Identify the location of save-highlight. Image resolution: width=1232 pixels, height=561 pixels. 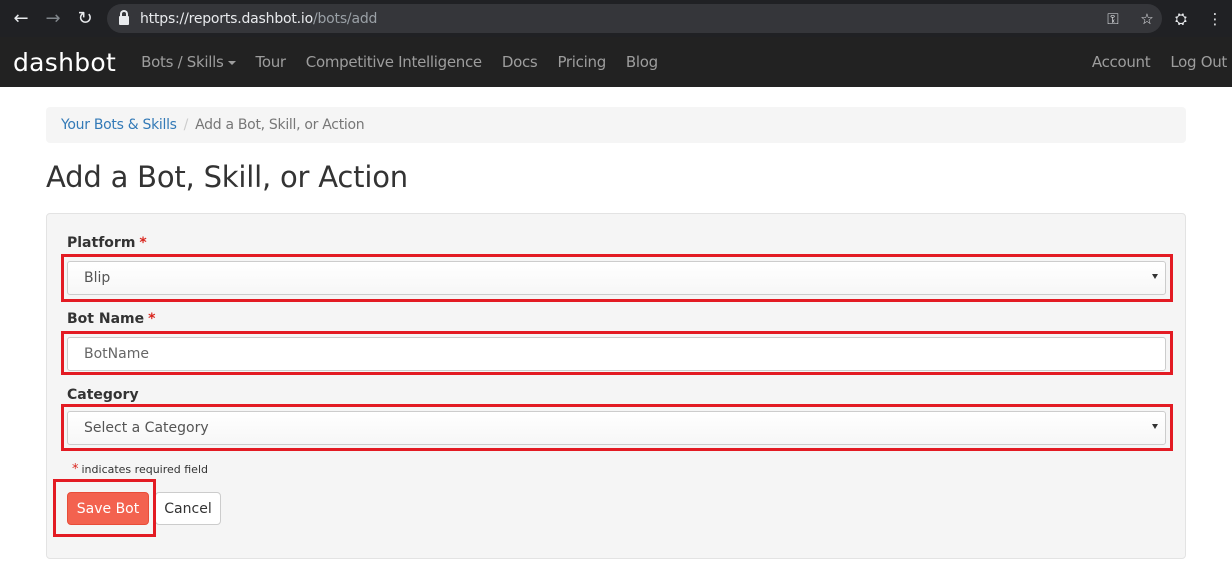
(104, 508).